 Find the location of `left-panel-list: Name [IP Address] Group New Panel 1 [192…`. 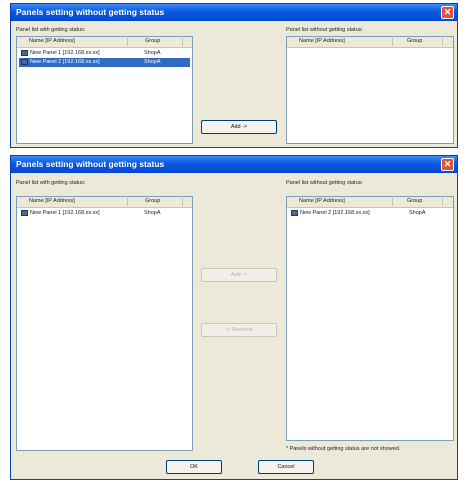

left-panel-list: Name [IP Address] Group New Panel 1 [192… is located at coordinates (104, 90).